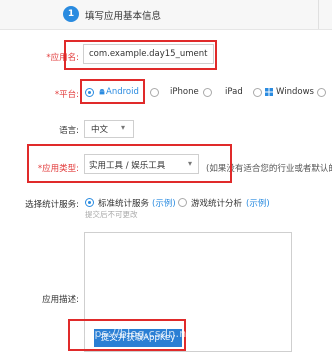 The height and width of the screenshot is (354, 332). I want to click on stats-option-standard: 标准统计服务, so click(124, 204).